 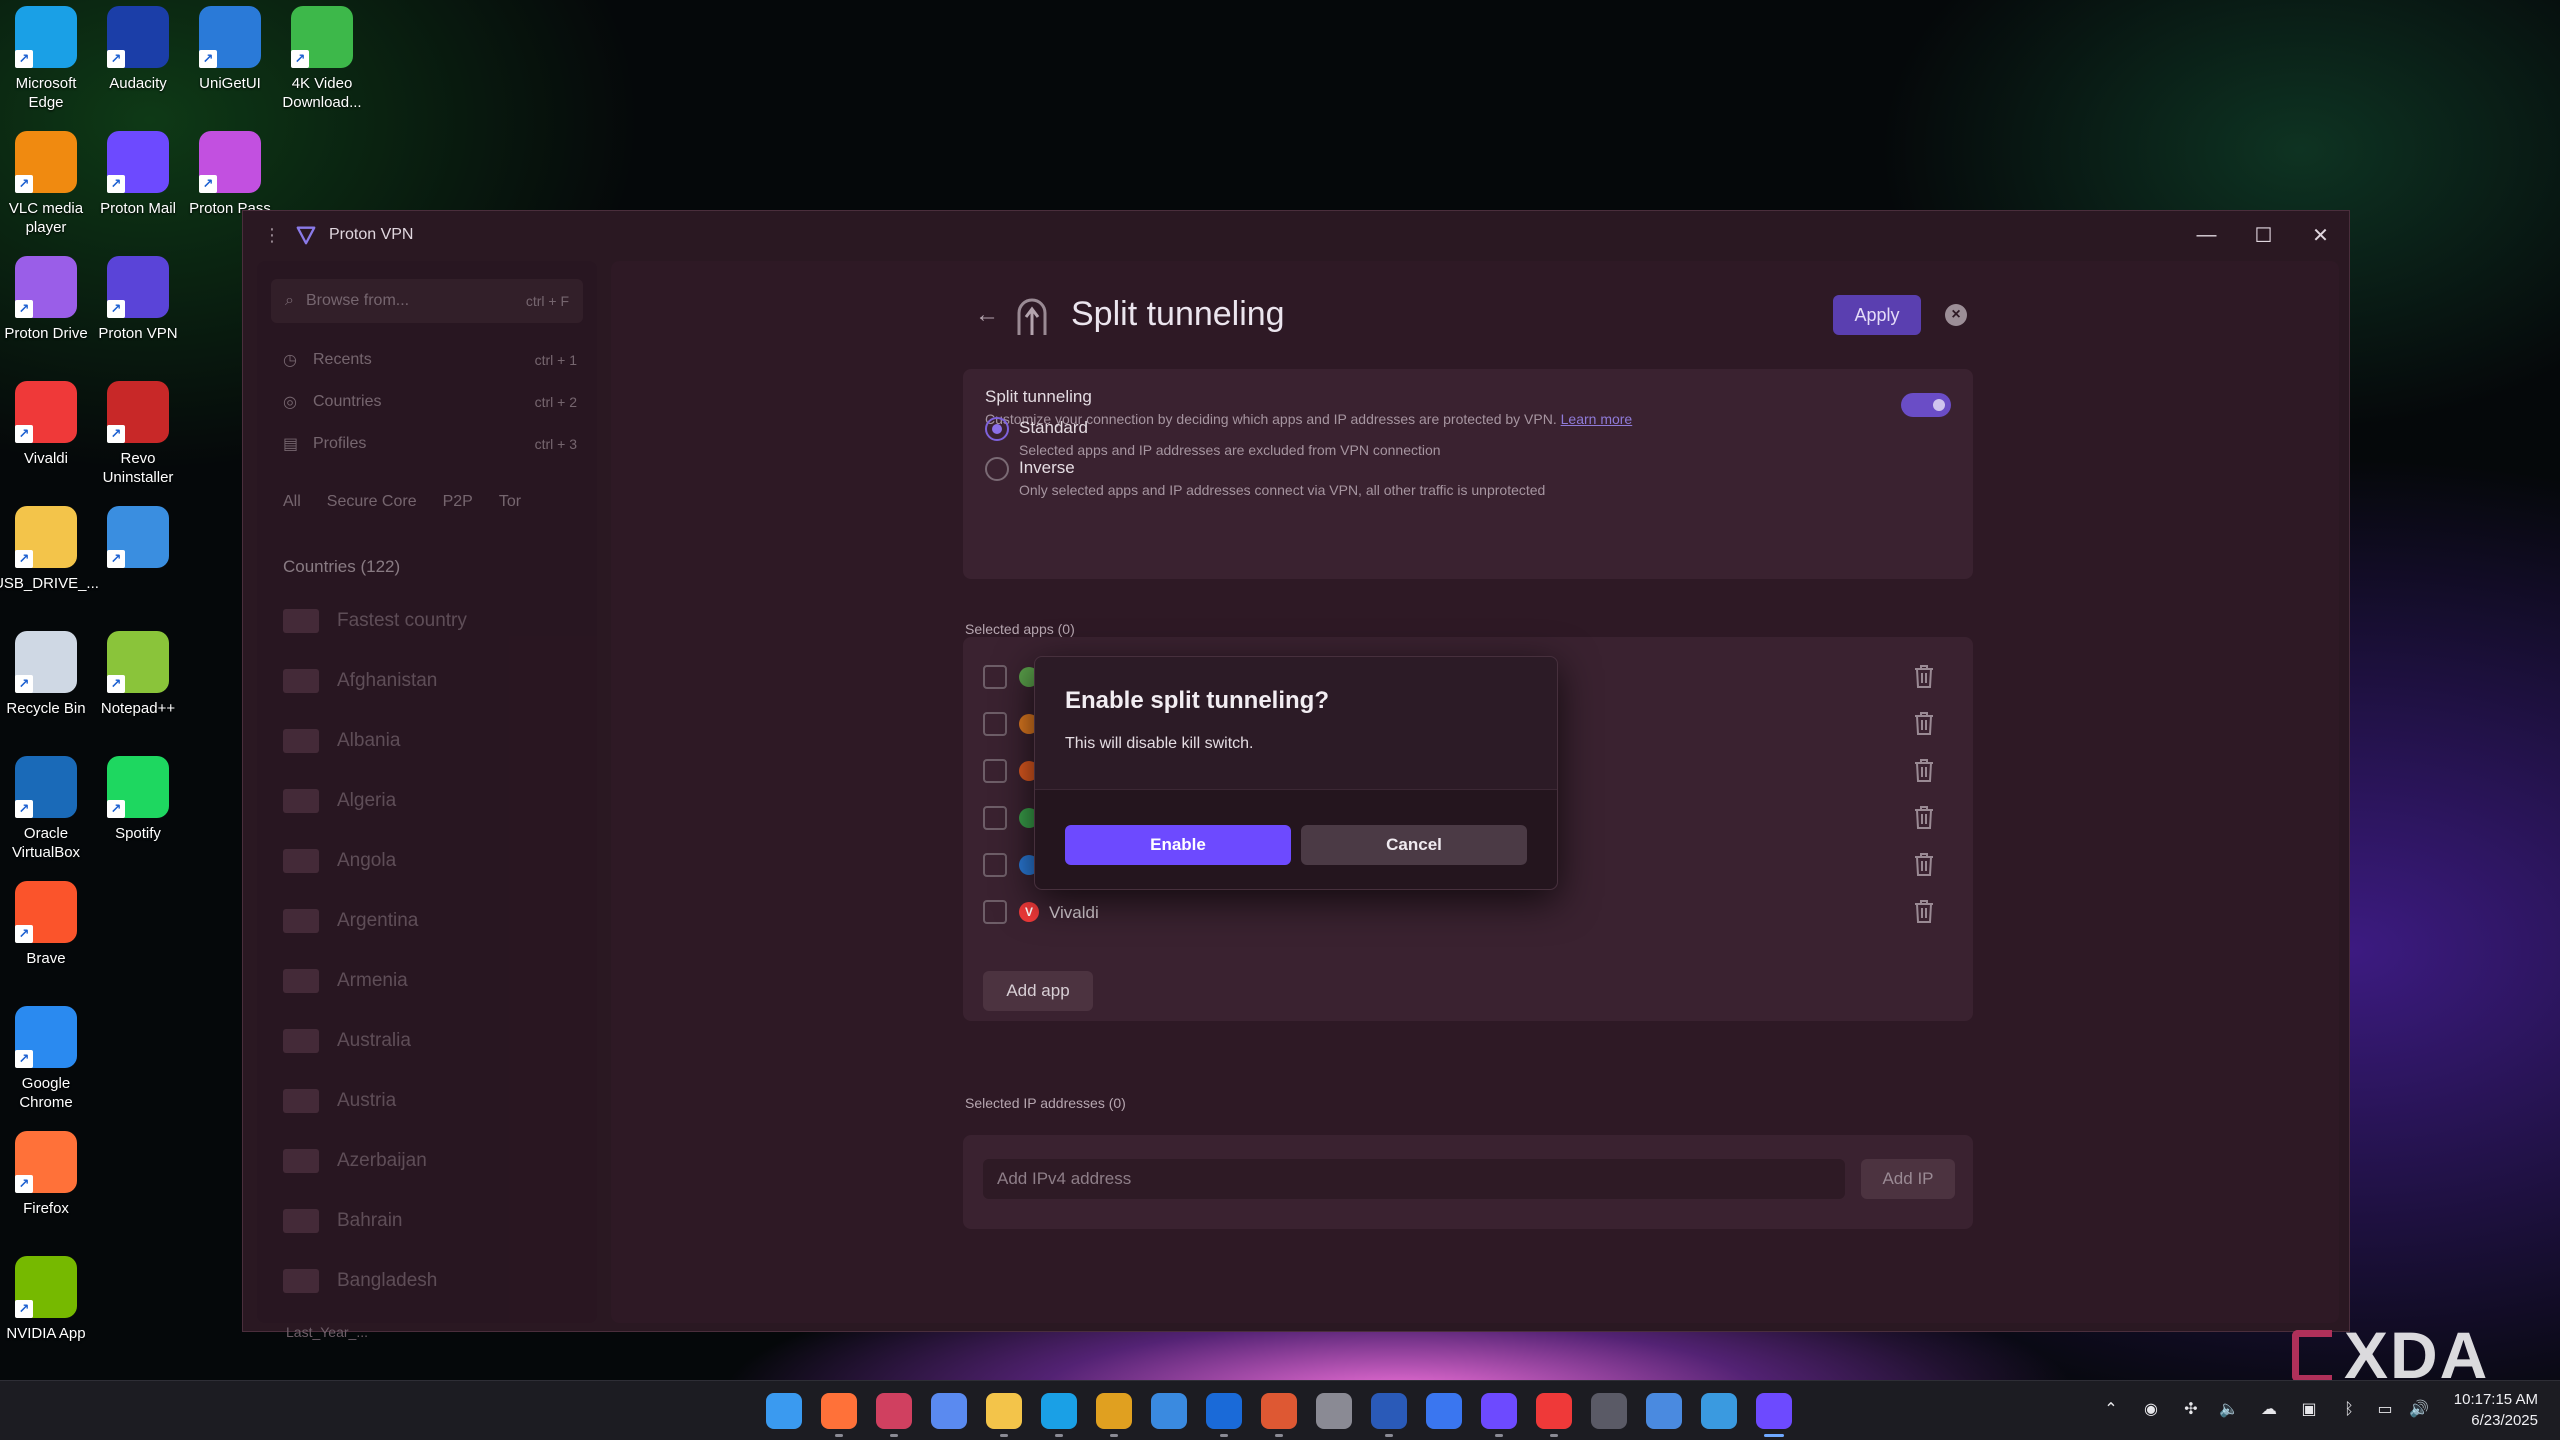 I want to click on sidebar-item-recents: ◷ Recents ctrl + 1, so click(x=427, y=360).